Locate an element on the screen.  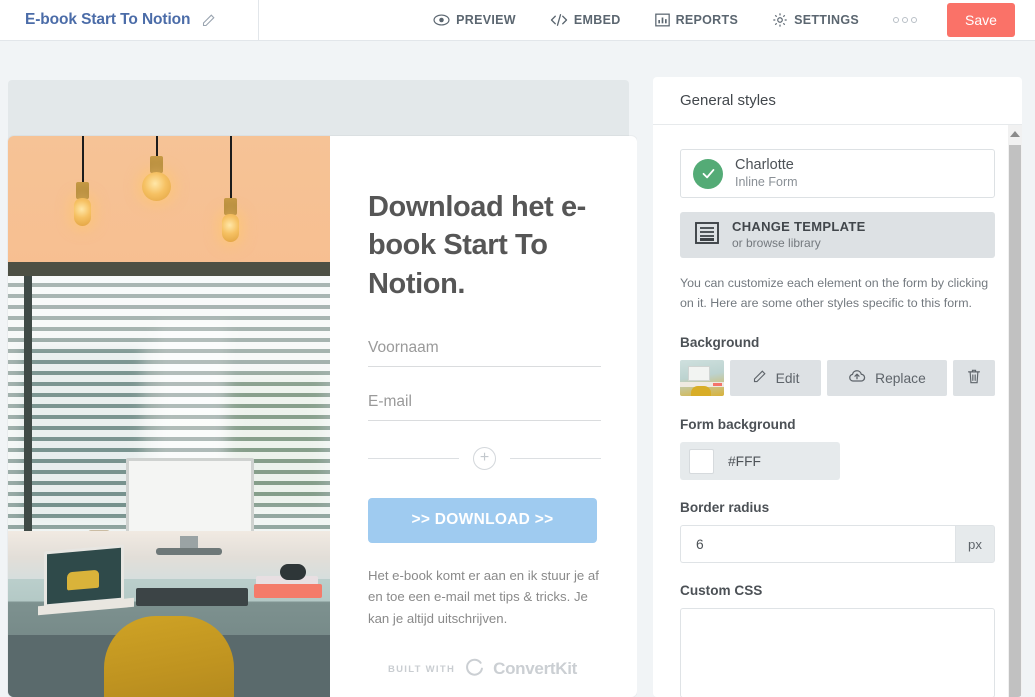
nav-settings: SETTINGS is located at coordinates (815, 20).